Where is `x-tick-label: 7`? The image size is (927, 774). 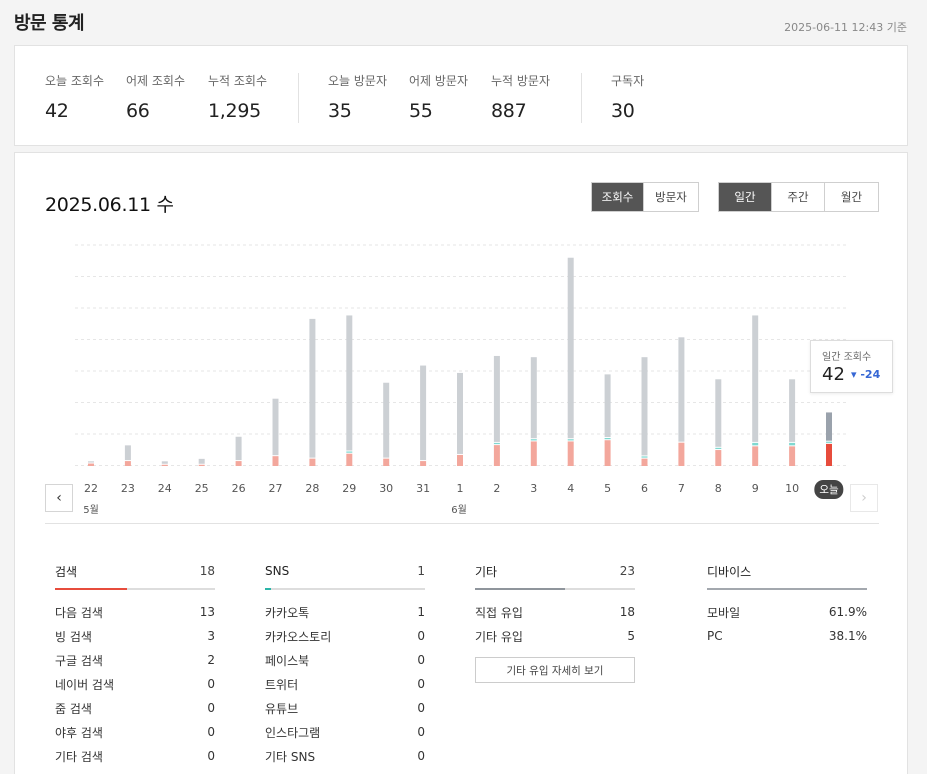
x-tick-label: 7 is located at coordinates (681, 488).